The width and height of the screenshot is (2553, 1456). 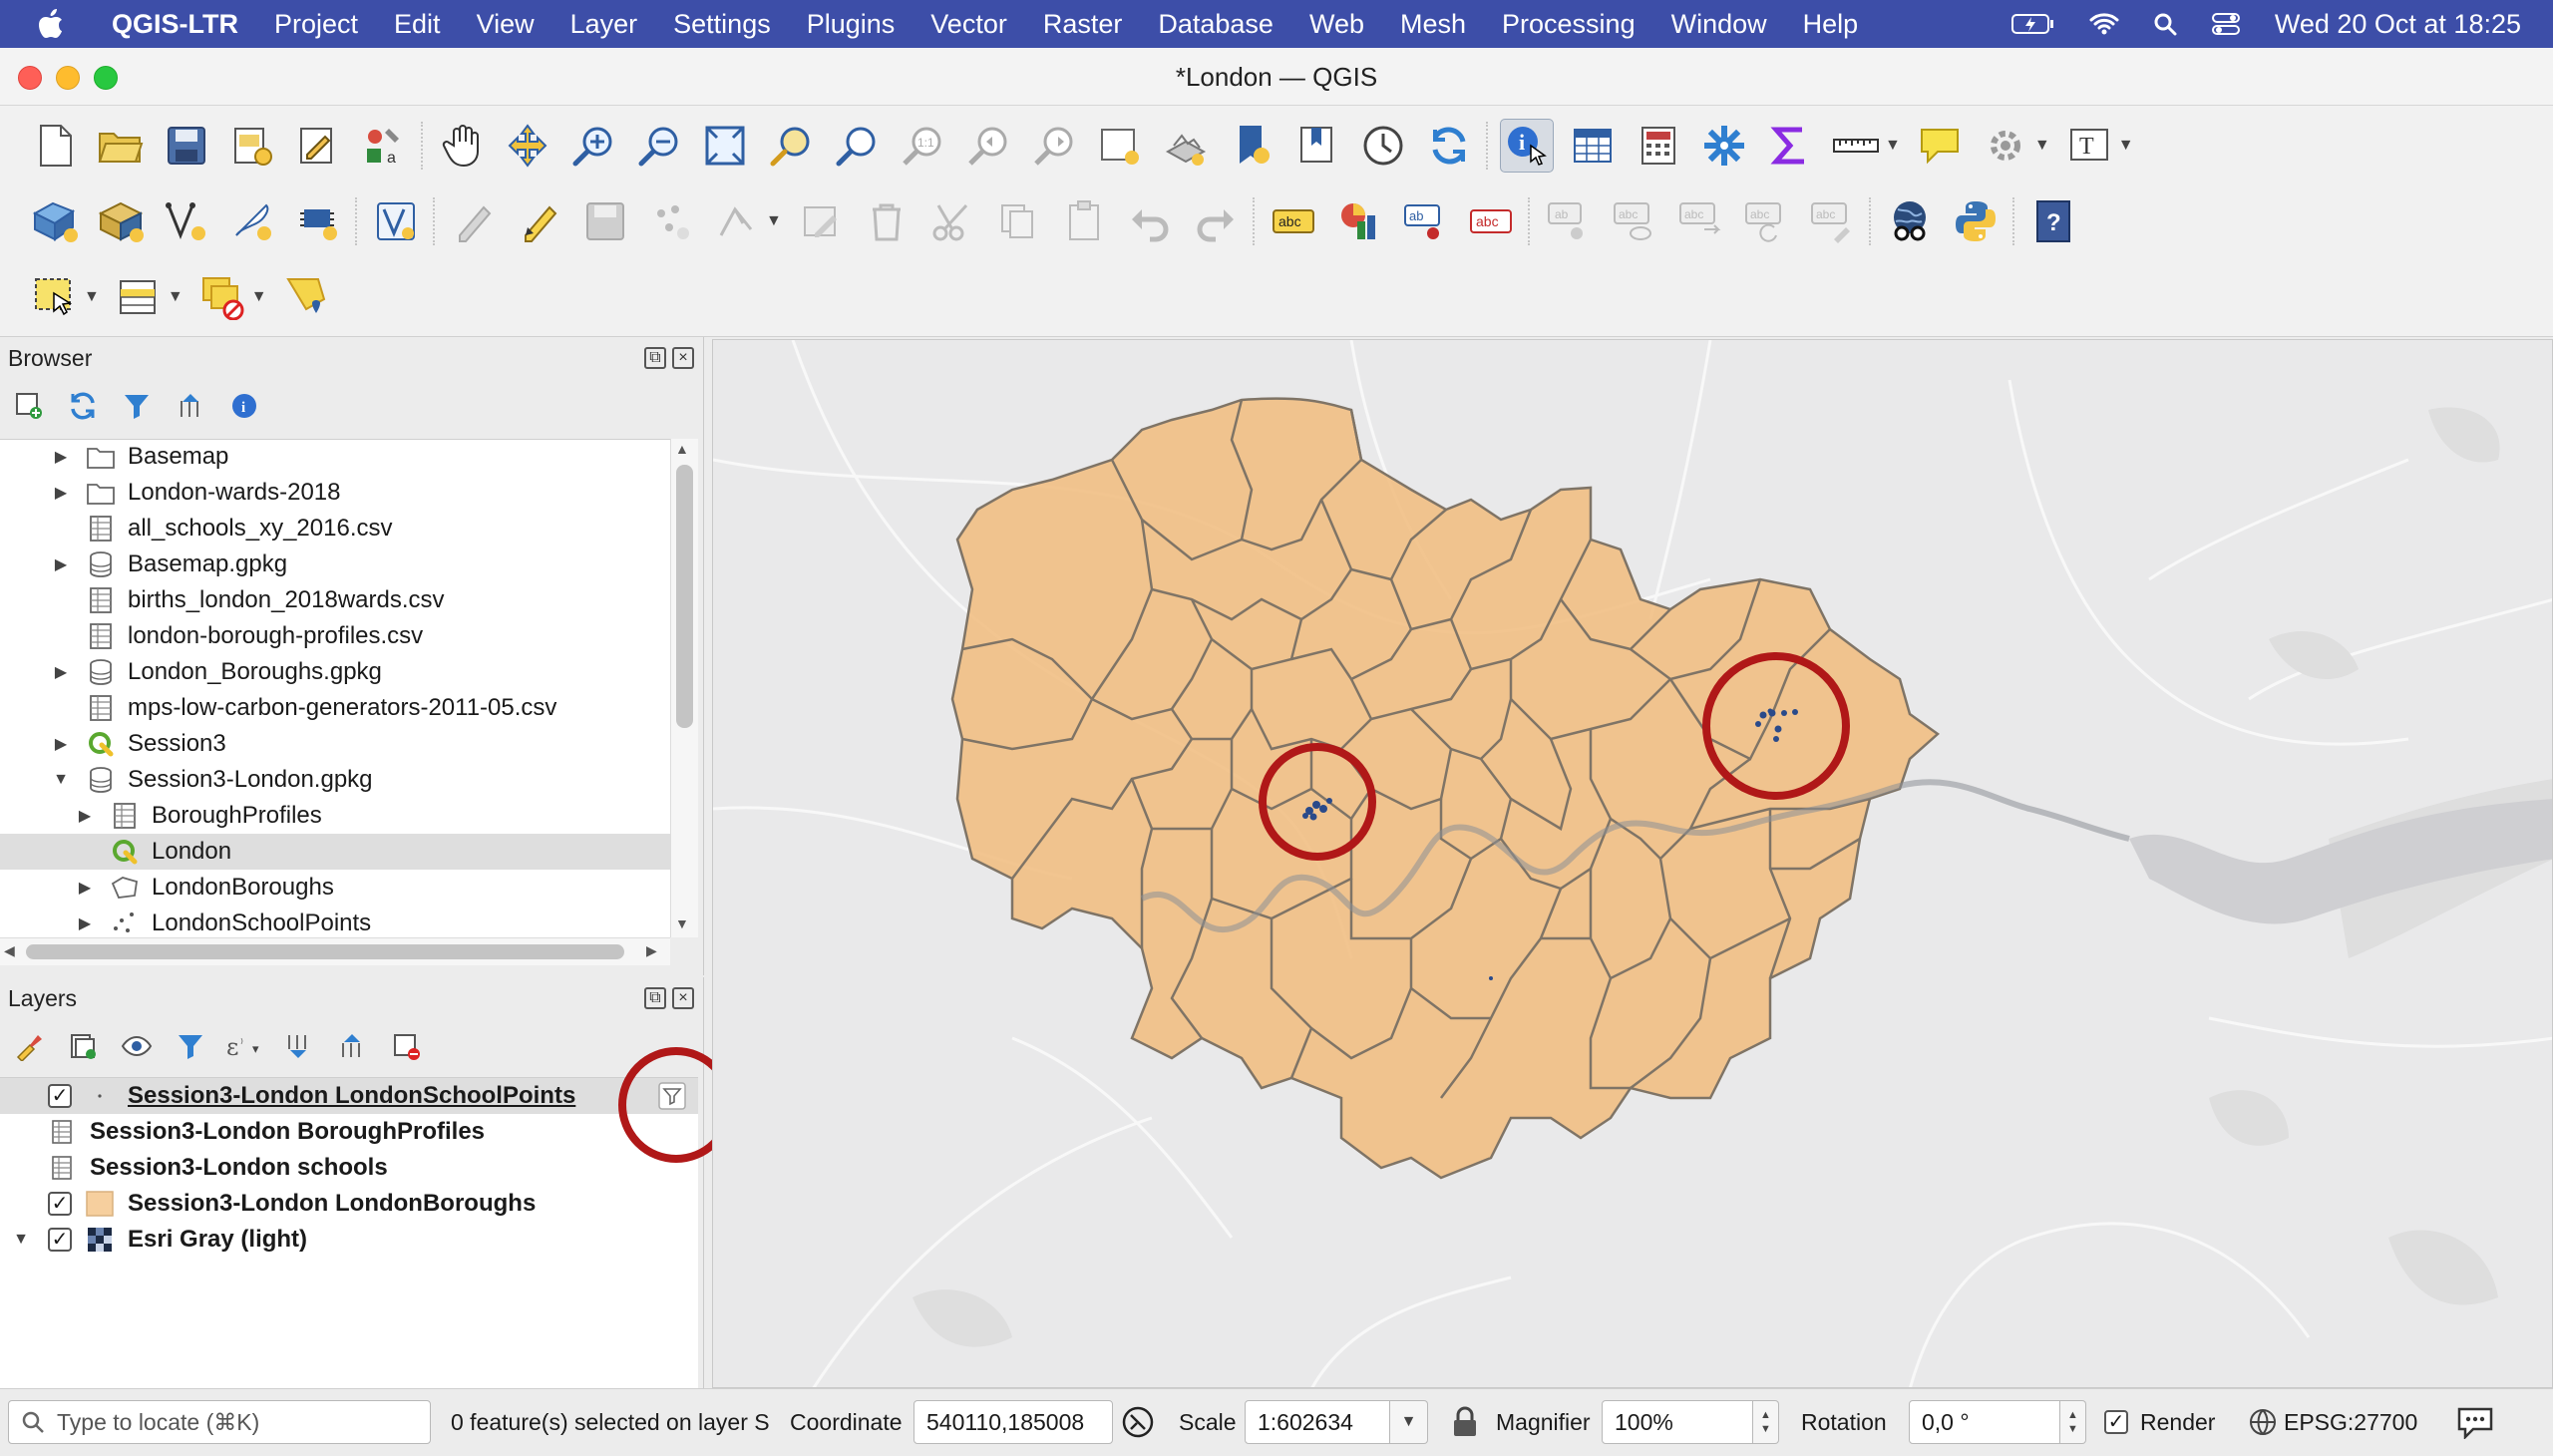 I want to click on battery-icon, so click(x=2033, y=24).